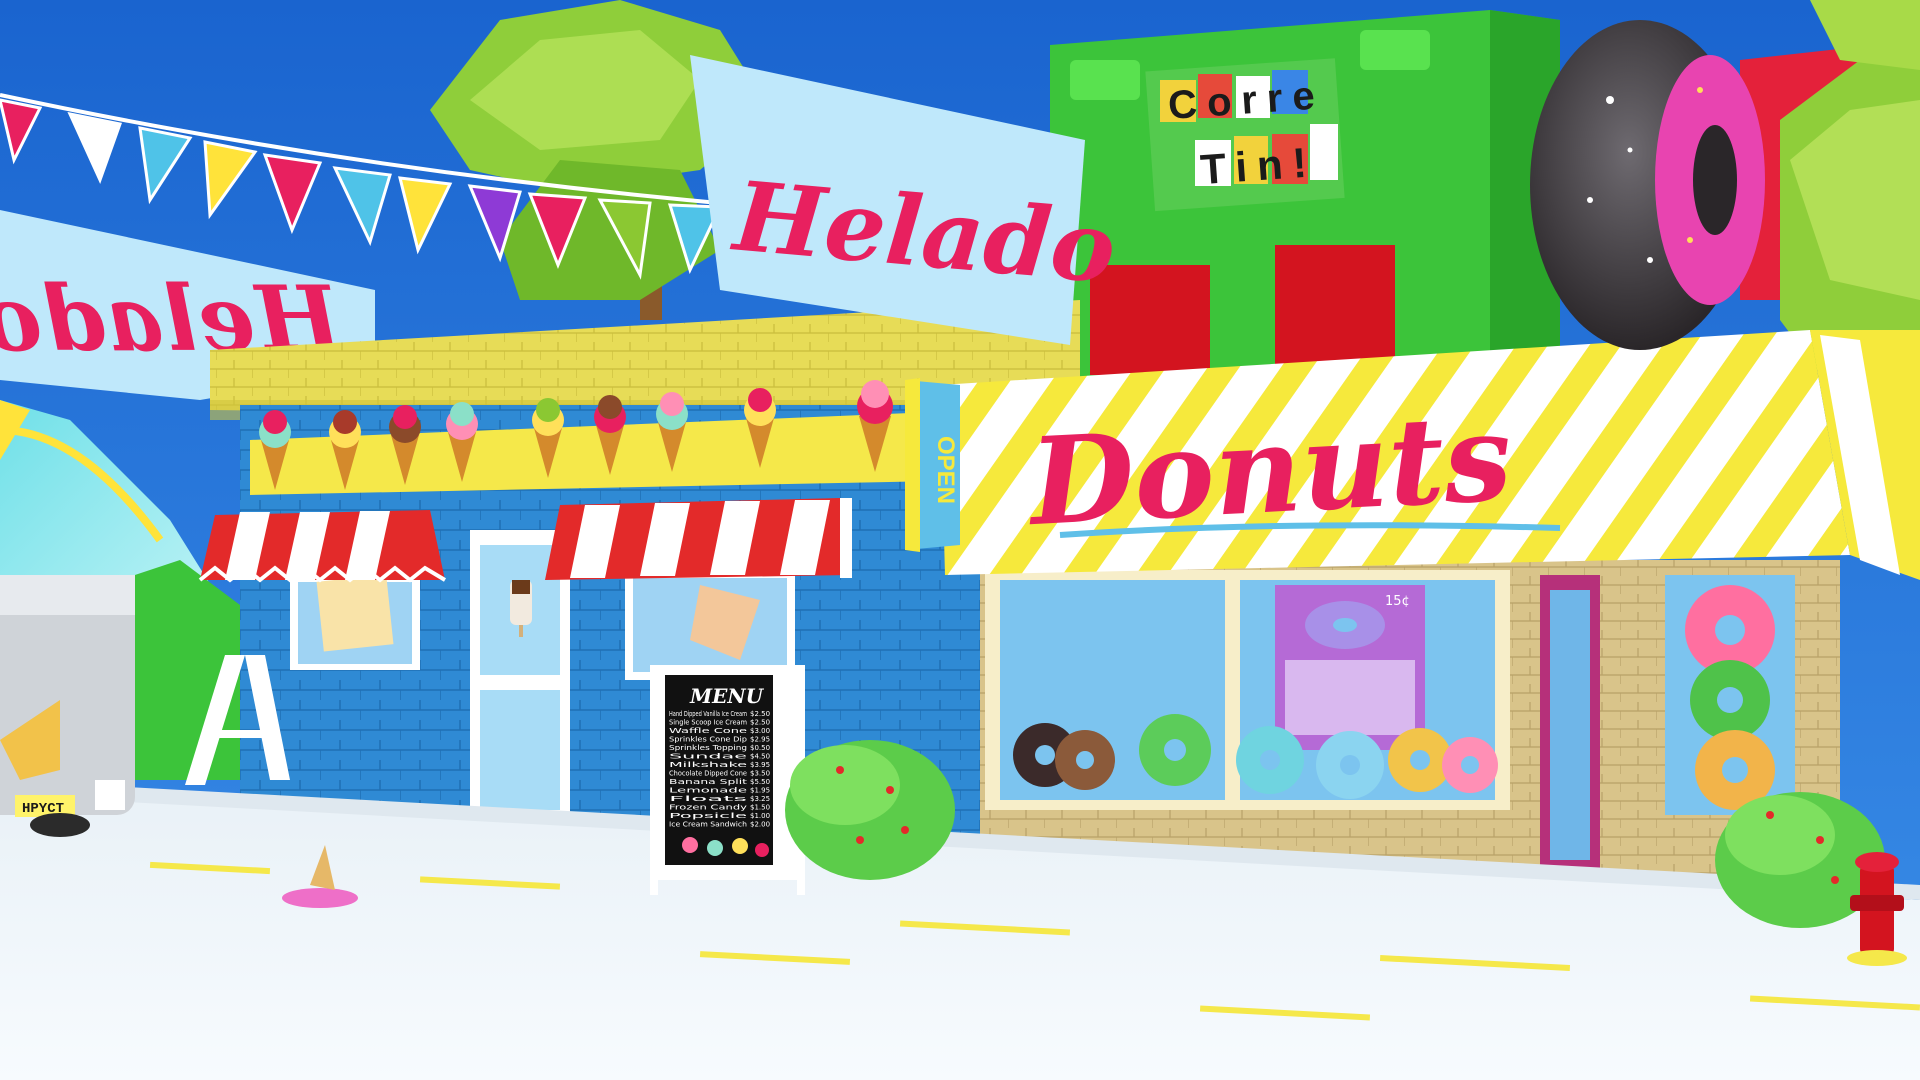 The width and height of the screenshot is (1920, 1080). I want to click on menu-item-name: Lemonade, so click(708, 791).